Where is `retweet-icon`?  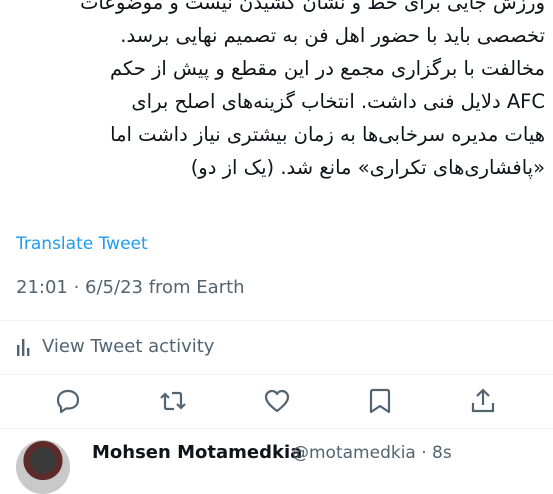
retweet-icon is located at coordinates (173, 401).